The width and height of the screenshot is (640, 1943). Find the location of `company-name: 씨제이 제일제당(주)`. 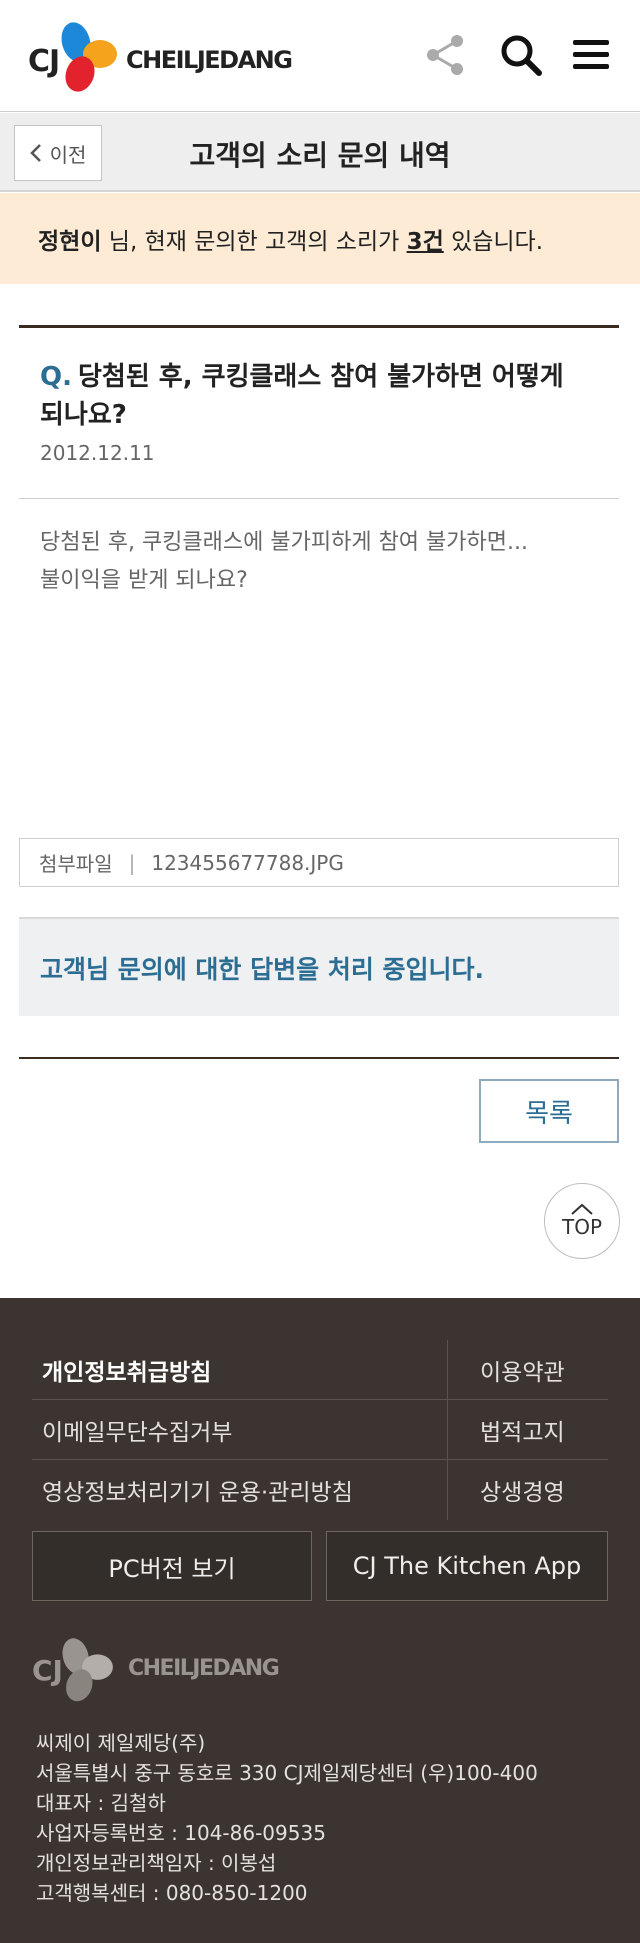

company-name: 씨제이 제일제당(주) is located at coordinates (121, 1743).